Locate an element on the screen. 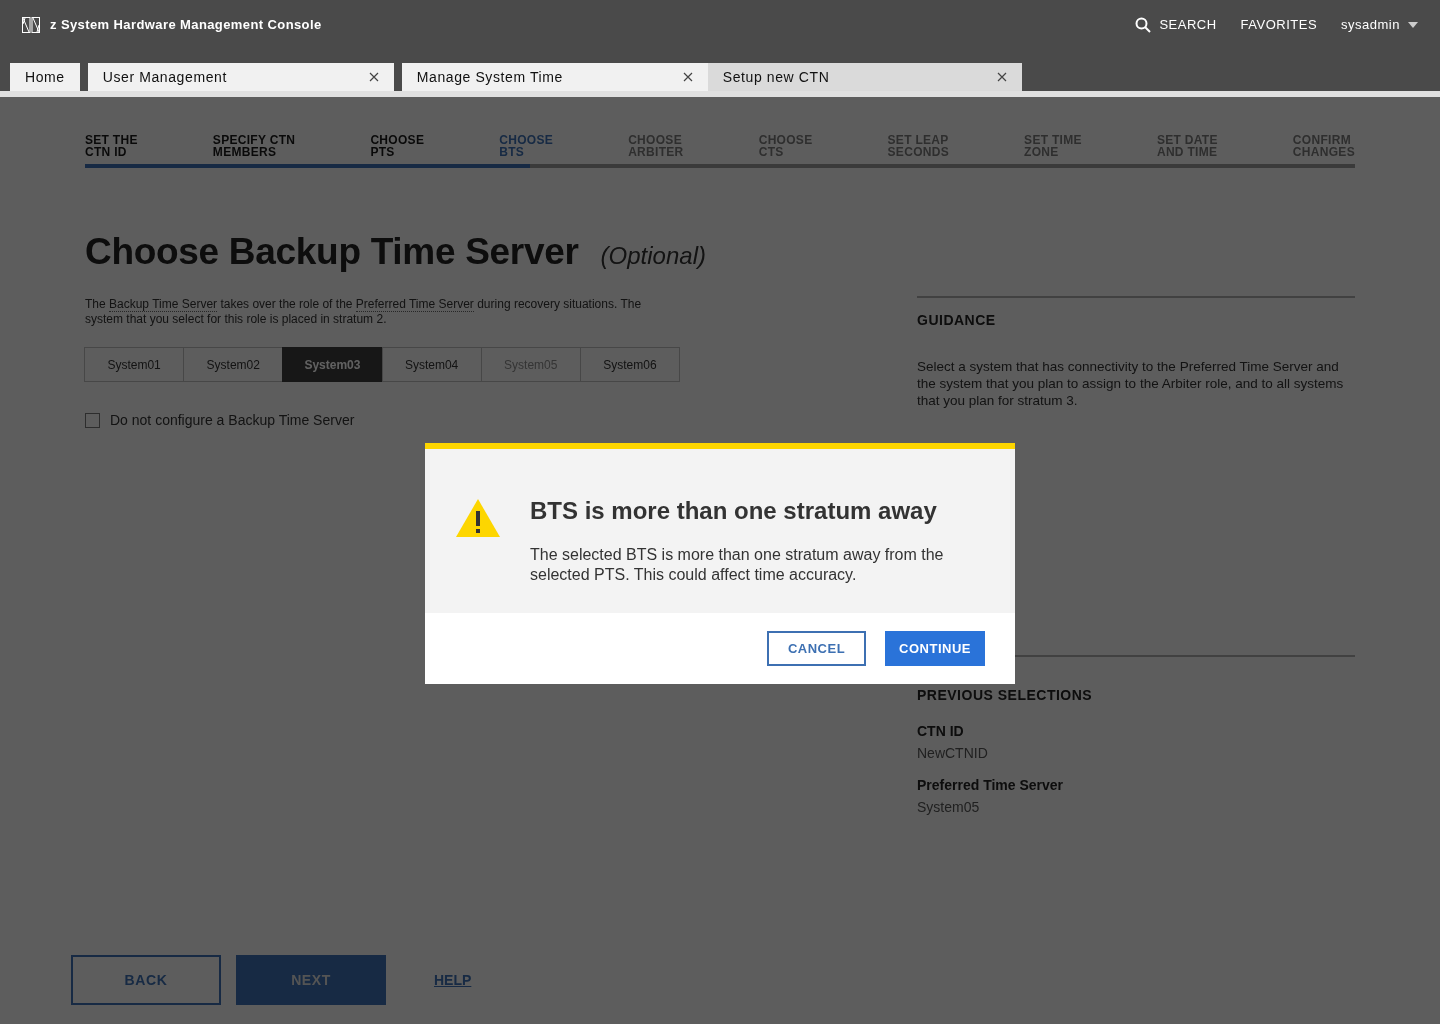  tab: User Management is located at coordinates (240, 77).